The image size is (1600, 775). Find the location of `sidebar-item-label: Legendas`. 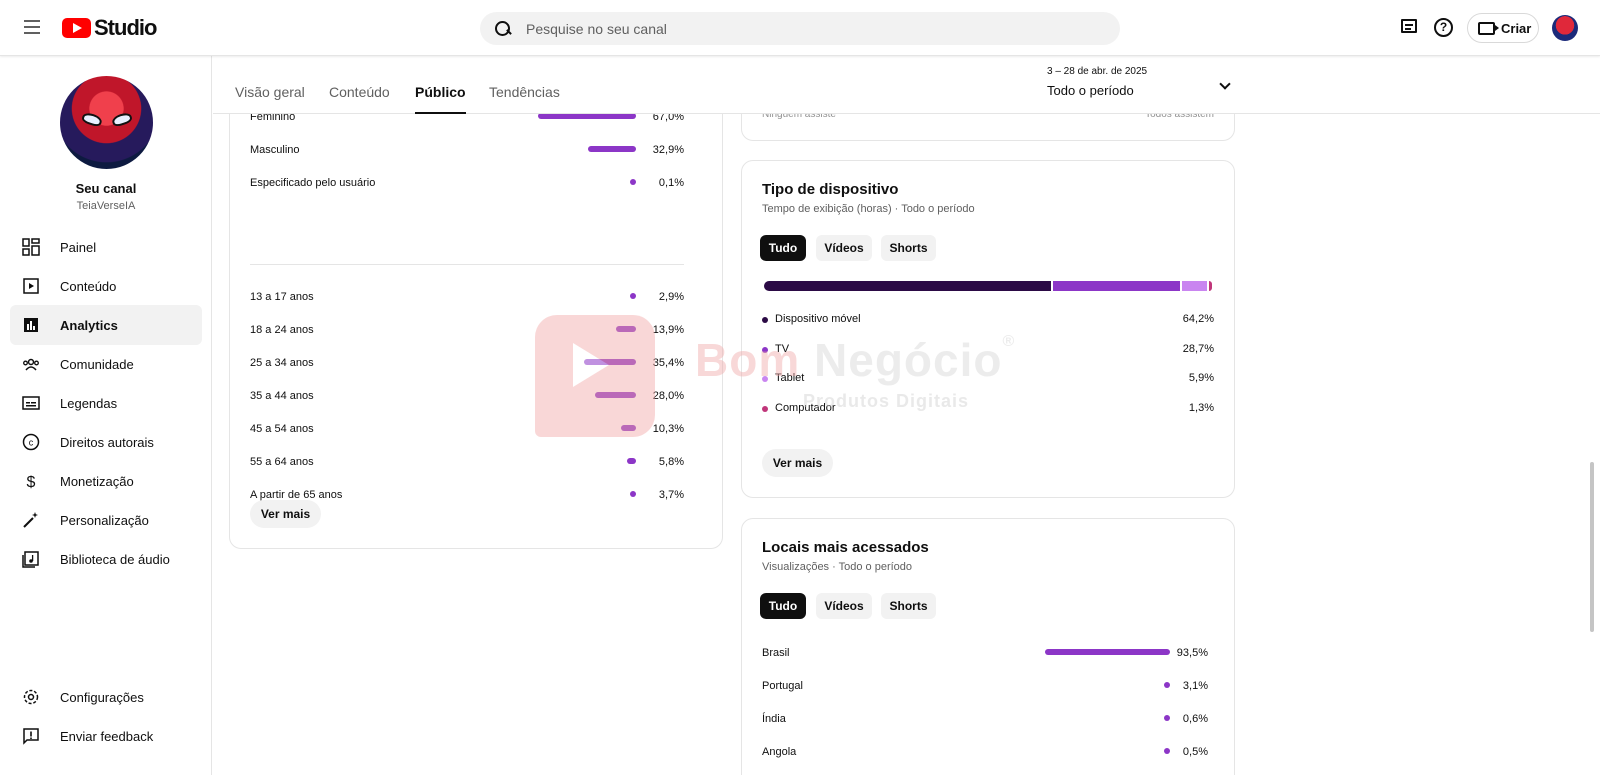

sidebar-item-label: Legendas is located at coordinates (89, 403).